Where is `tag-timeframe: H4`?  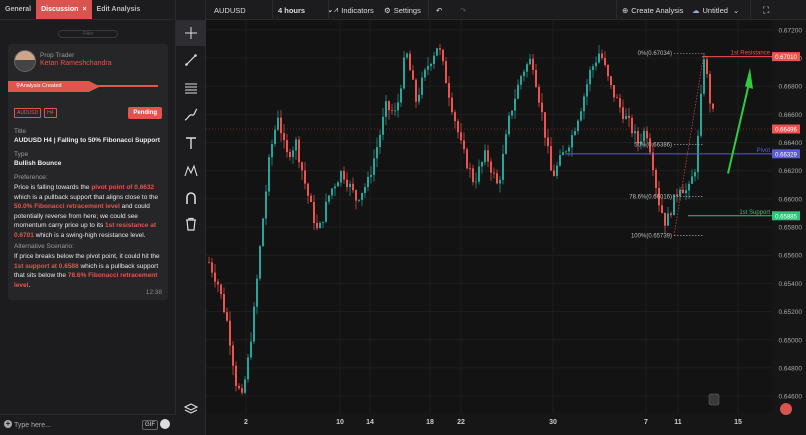 tag-timeframe: H4 is located at coordinates (50, 113).